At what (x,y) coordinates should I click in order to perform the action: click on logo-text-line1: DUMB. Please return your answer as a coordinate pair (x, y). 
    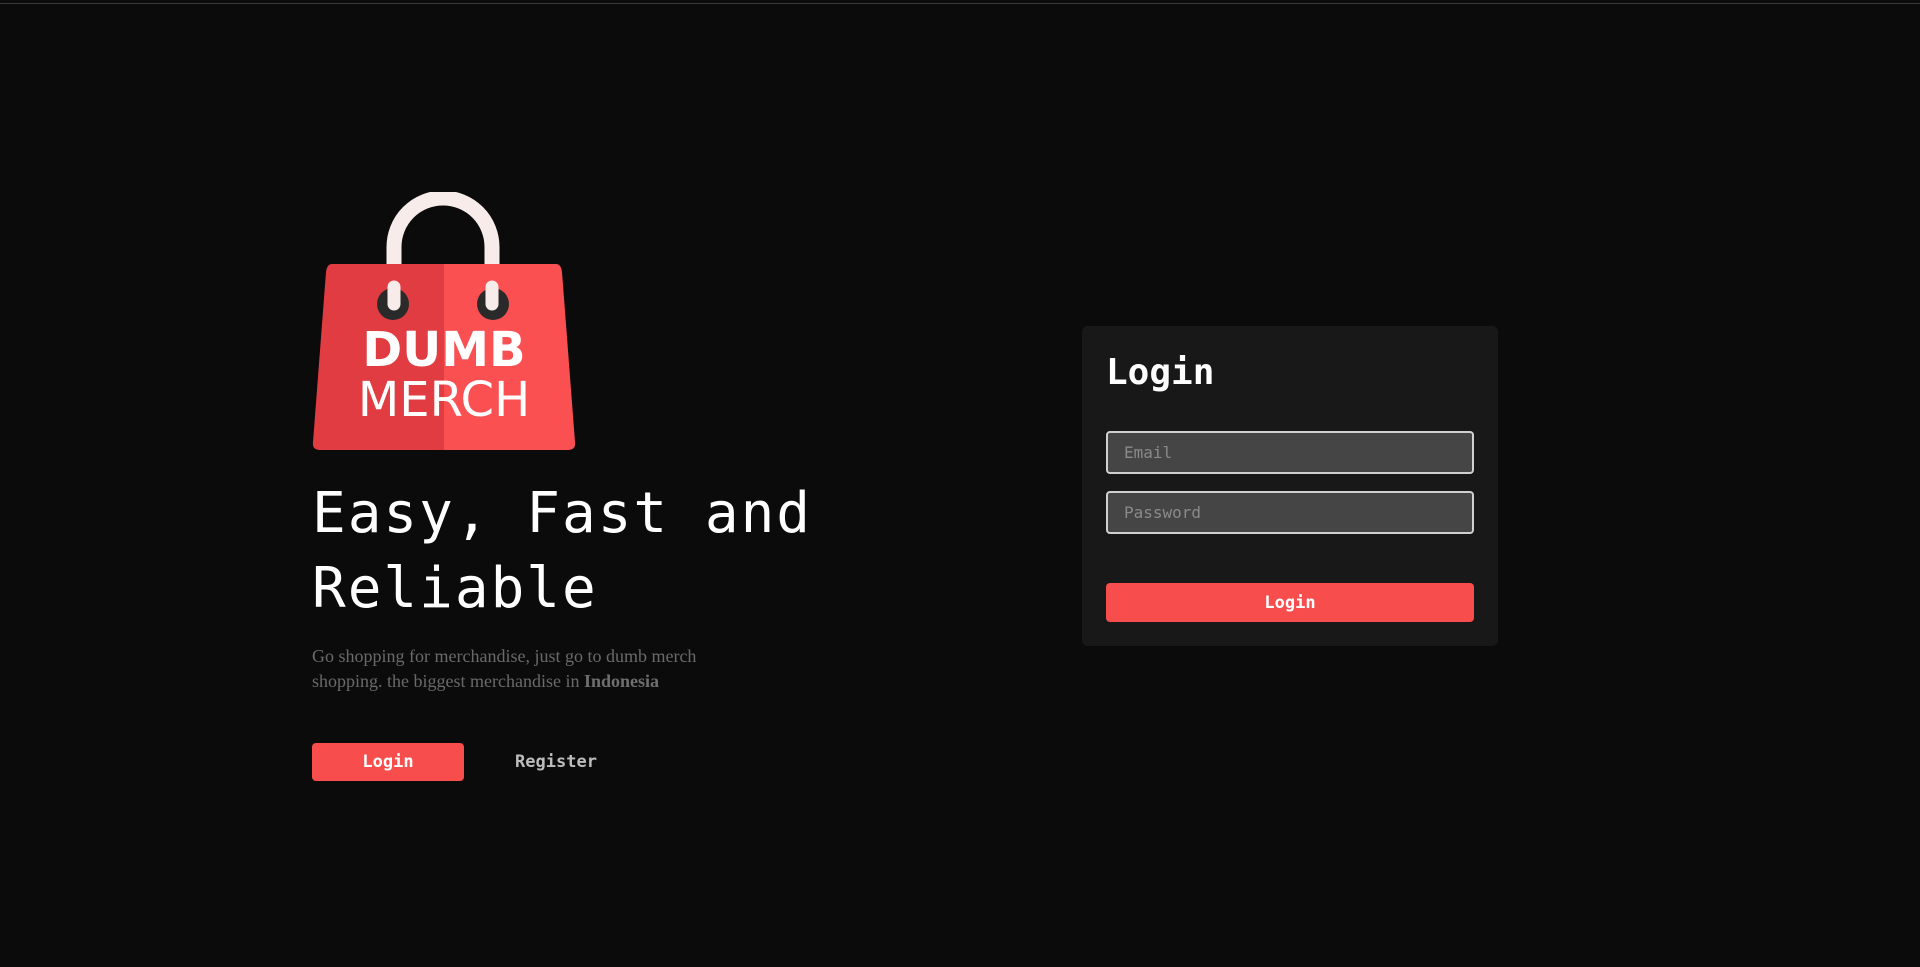
    Looking at the image, I should click on (443, 350).